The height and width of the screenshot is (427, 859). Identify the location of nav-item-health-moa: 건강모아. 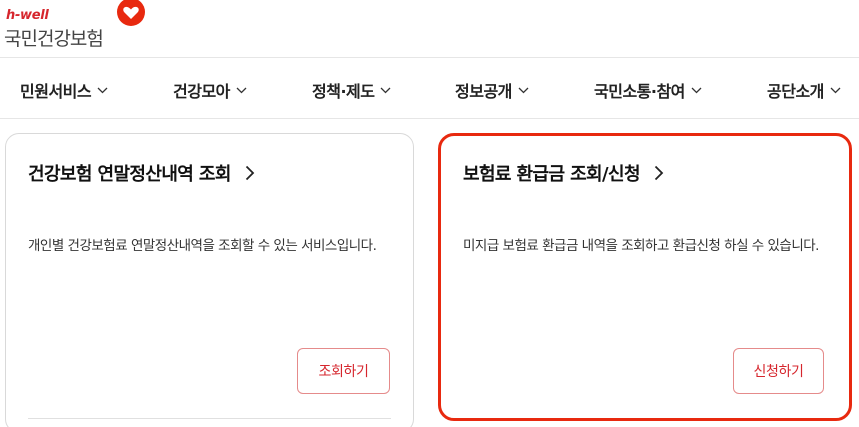
(210, 90).